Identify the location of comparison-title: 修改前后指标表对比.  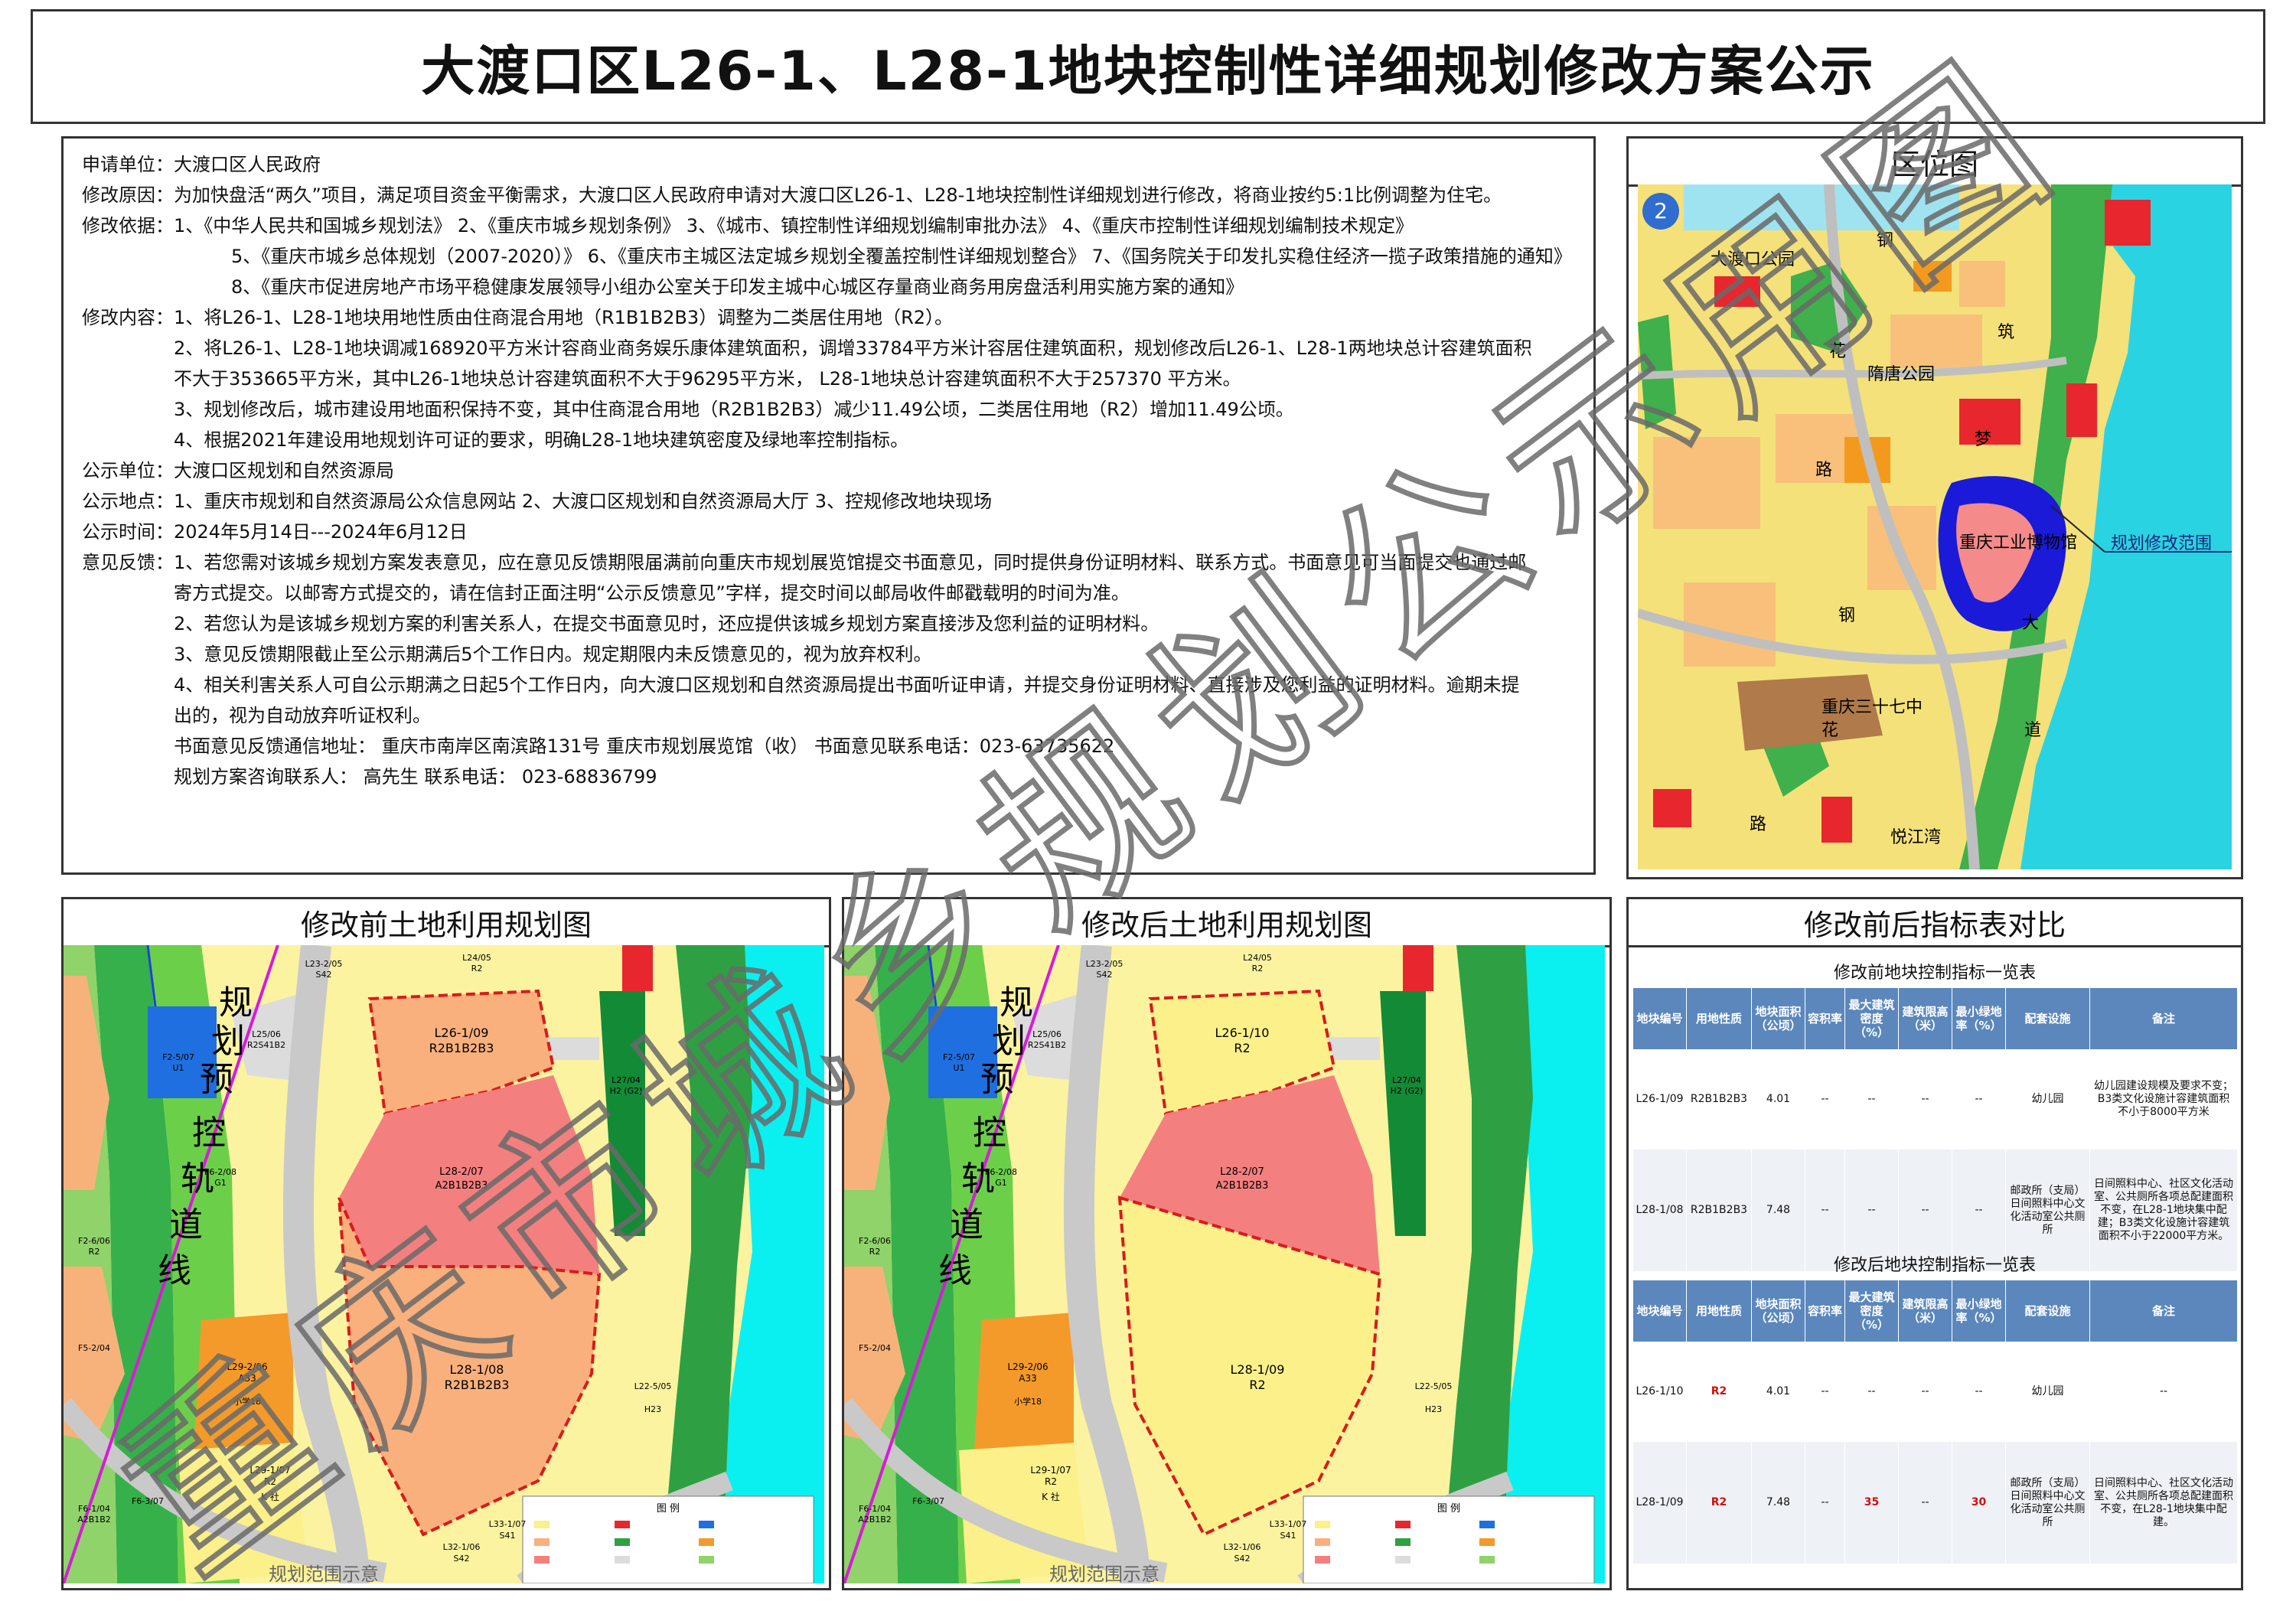
(1935, 923).